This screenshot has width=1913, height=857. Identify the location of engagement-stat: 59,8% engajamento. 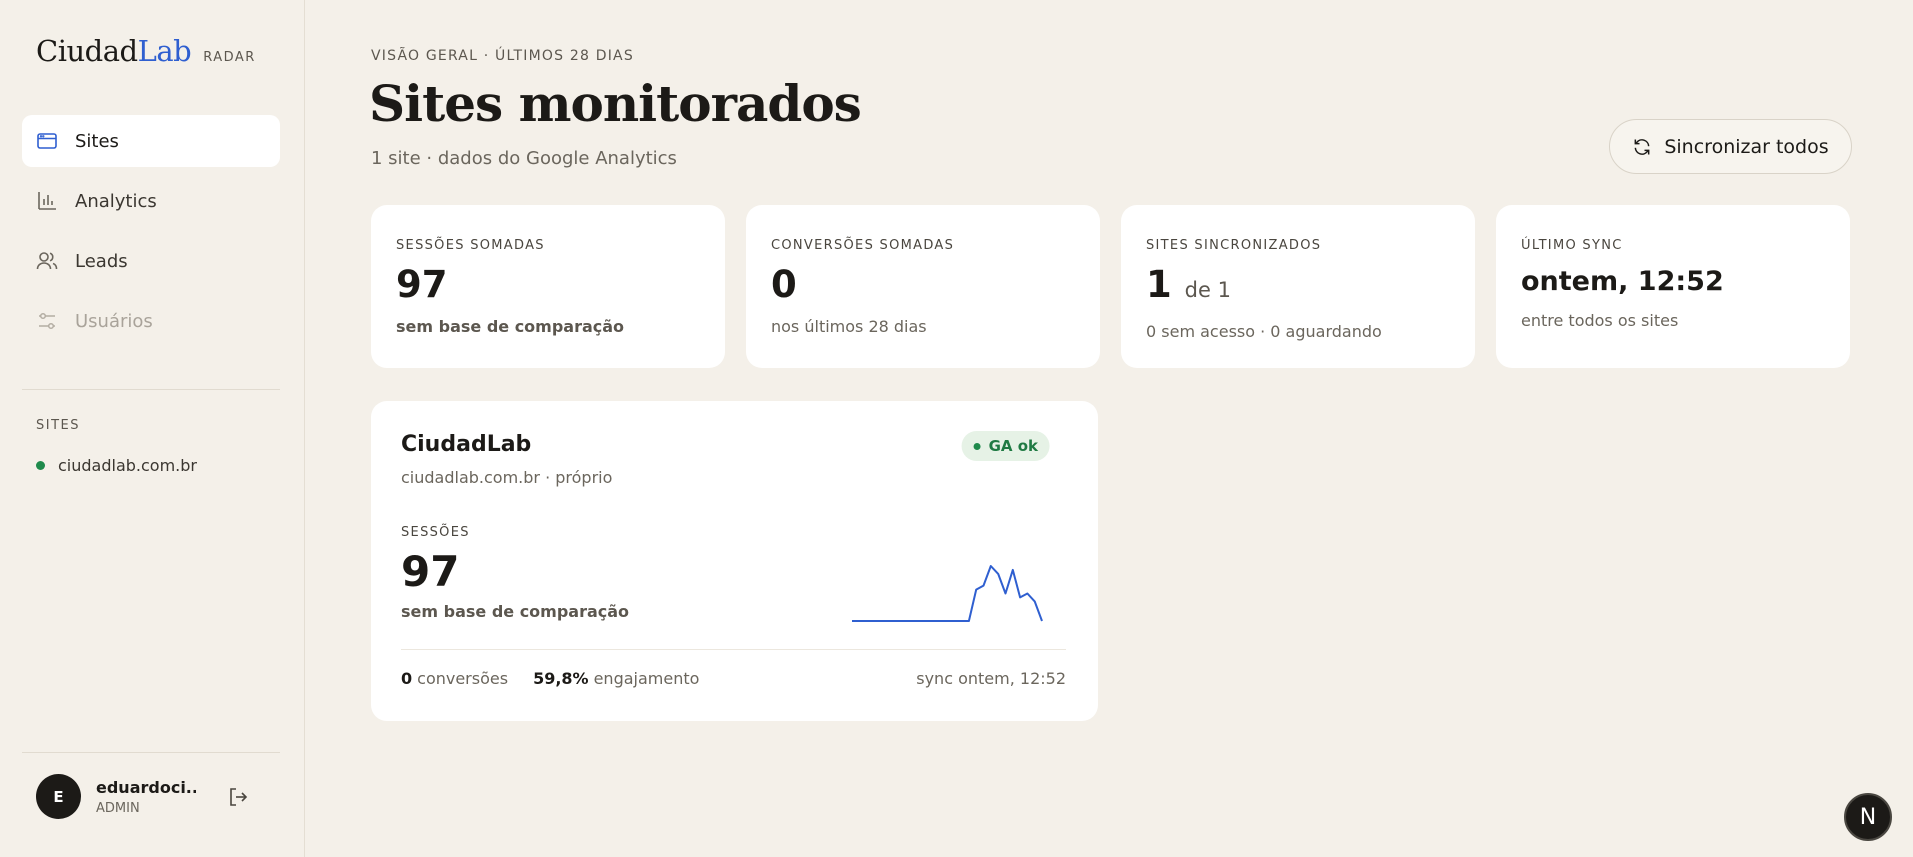
(616, 678).